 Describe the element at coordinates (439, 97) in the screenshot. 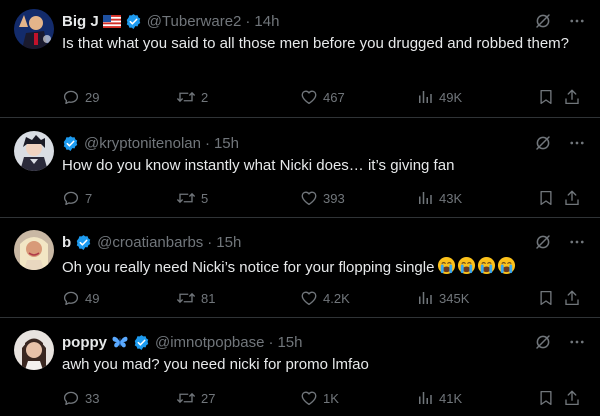

I see `views-button: 49K` at that location.